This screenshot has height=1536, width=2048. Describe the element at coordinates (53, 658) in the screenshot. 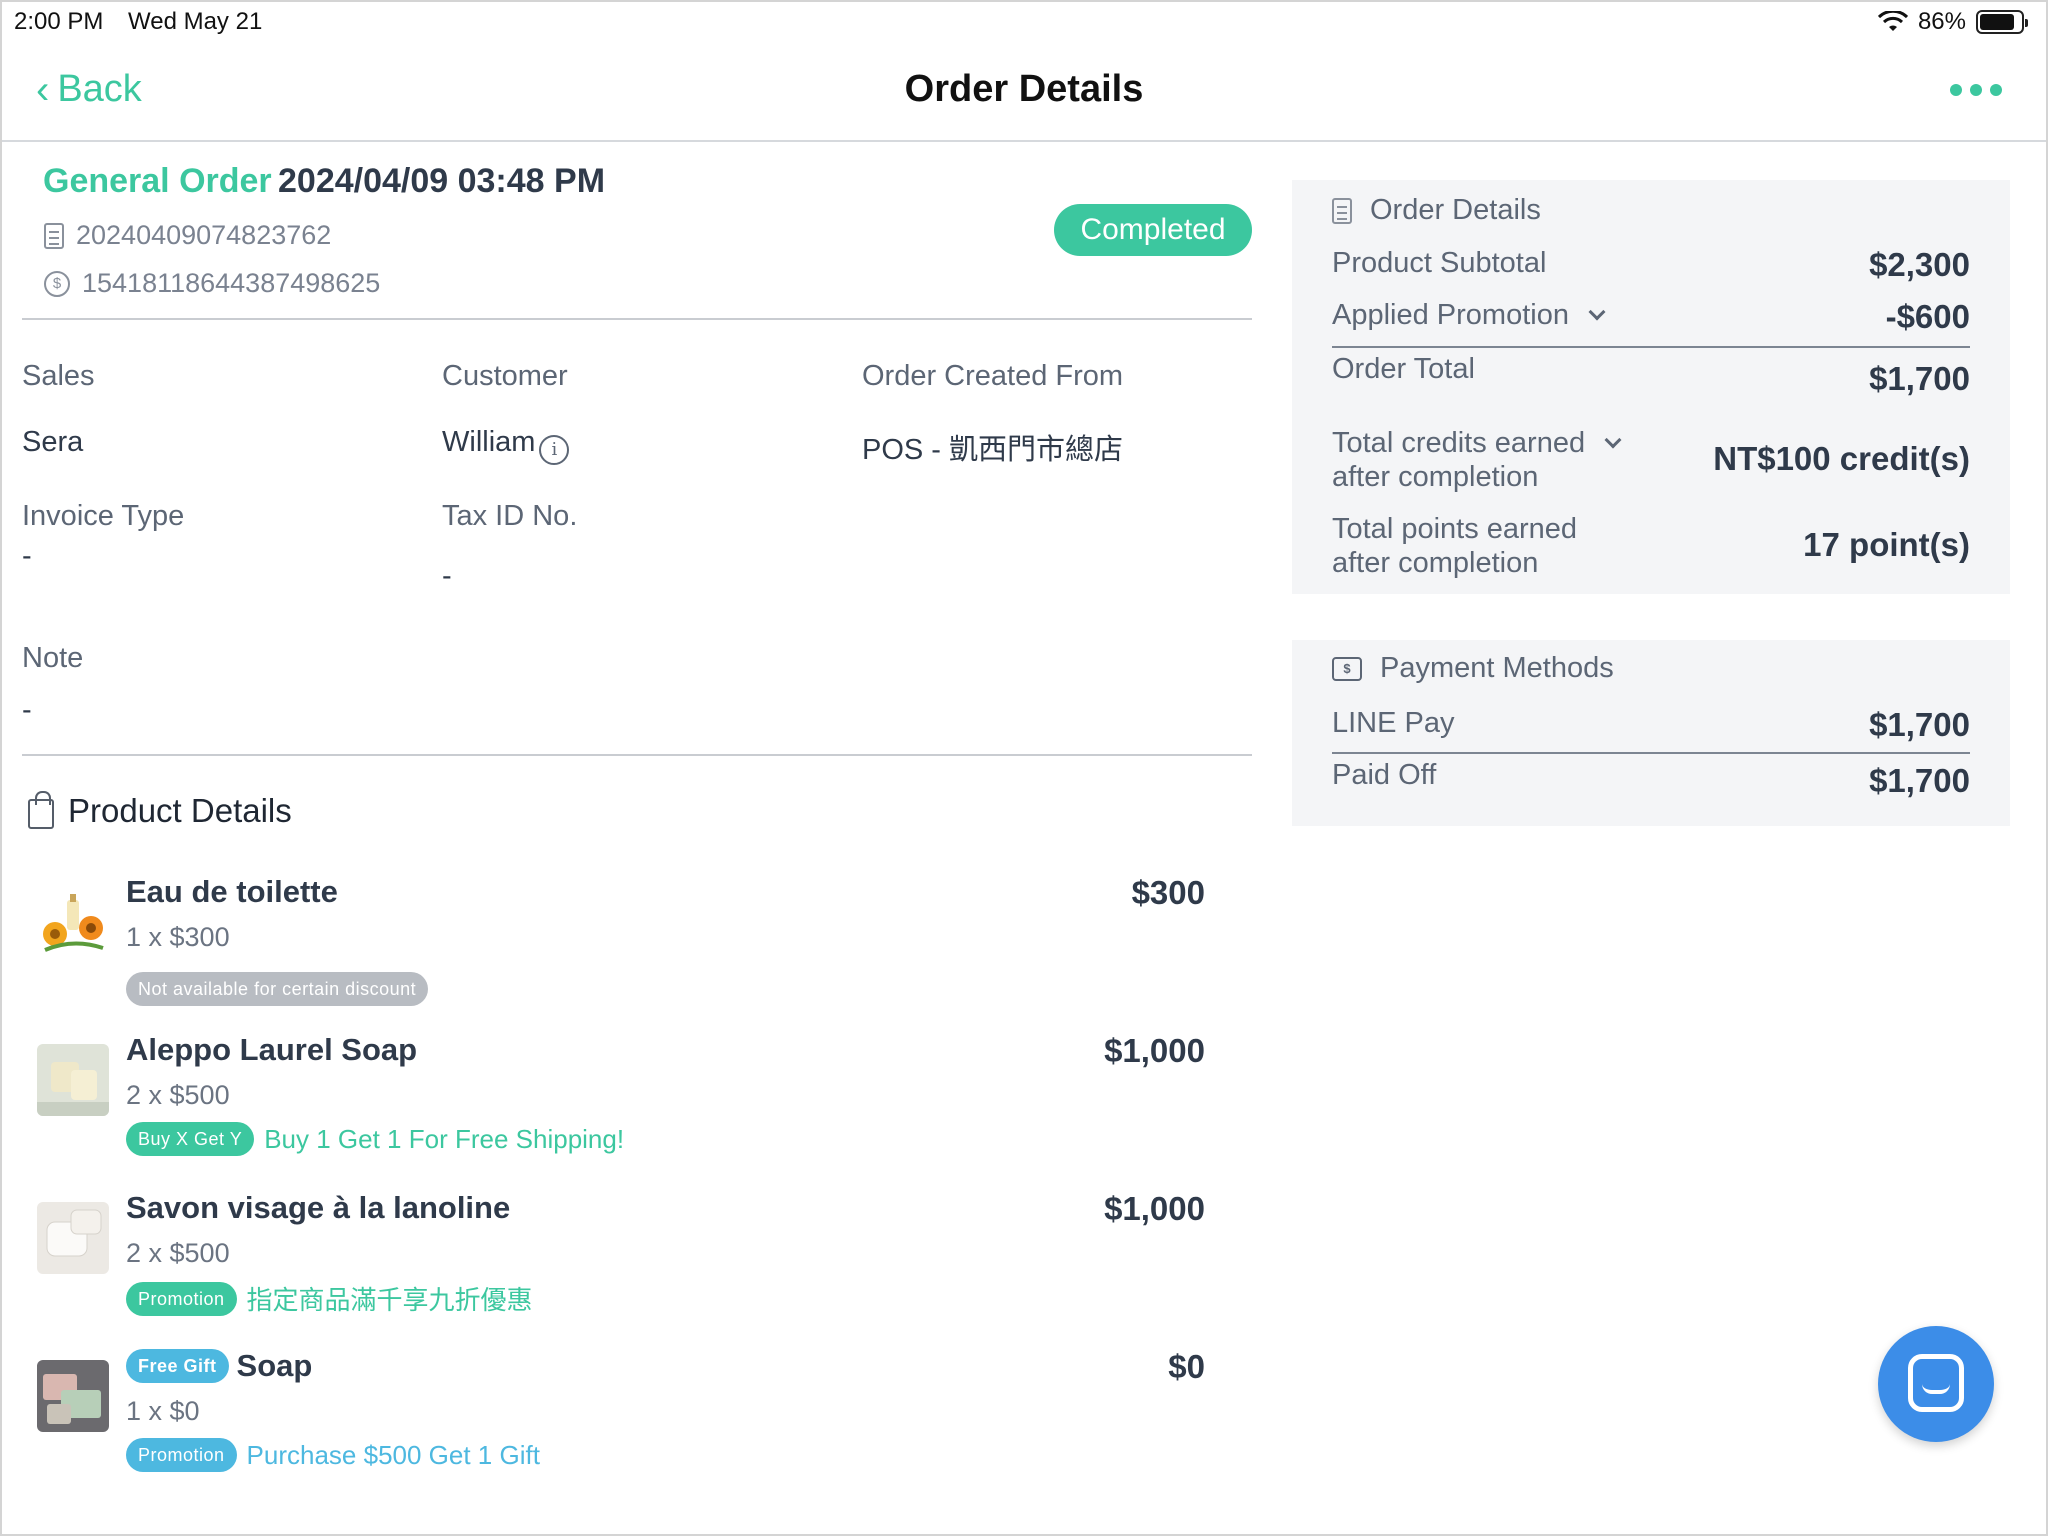

I see `note-label: Note` at that location.